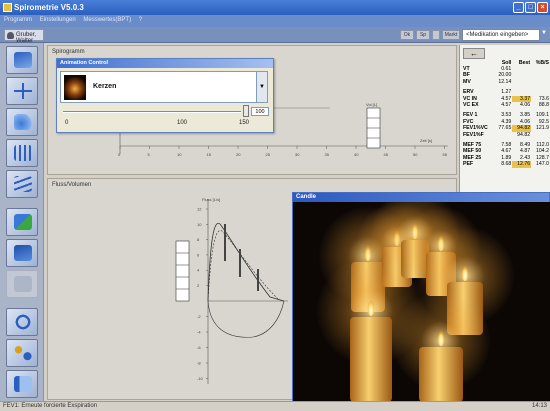  I want to click on animation-selected-name: Kerzen, so click(105, 86).